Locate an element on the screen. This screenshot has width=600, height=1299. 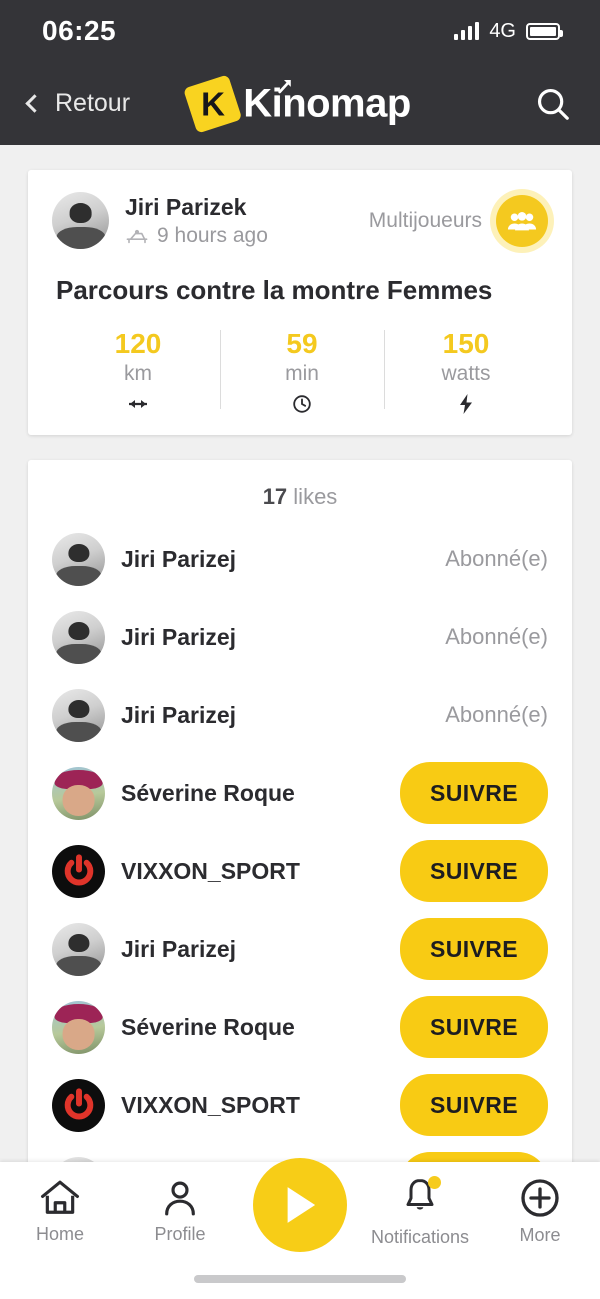
tab-notifications-label: Notifications is located at coordinates (420, 1236).